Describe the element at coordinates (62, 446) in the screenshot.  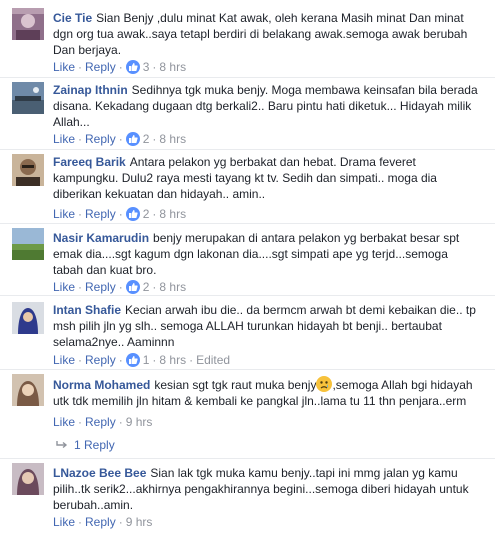
I see `reply-arrow-icon` at that location.